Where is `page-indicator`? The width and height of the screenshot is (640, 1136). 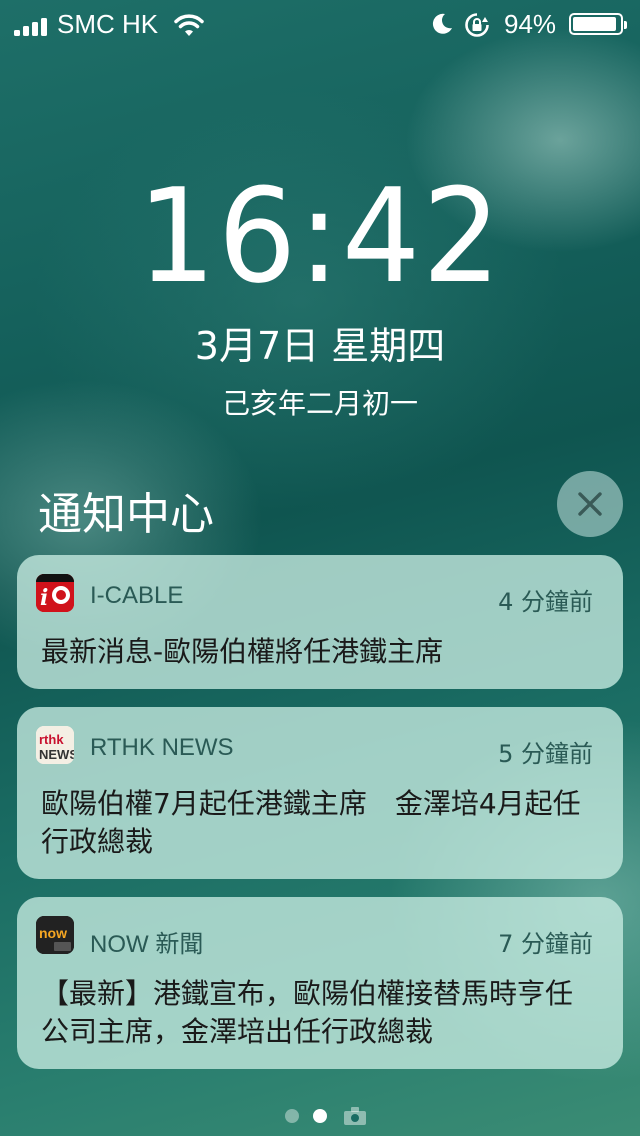 page-indicator is located at coordinates (320, 1116).